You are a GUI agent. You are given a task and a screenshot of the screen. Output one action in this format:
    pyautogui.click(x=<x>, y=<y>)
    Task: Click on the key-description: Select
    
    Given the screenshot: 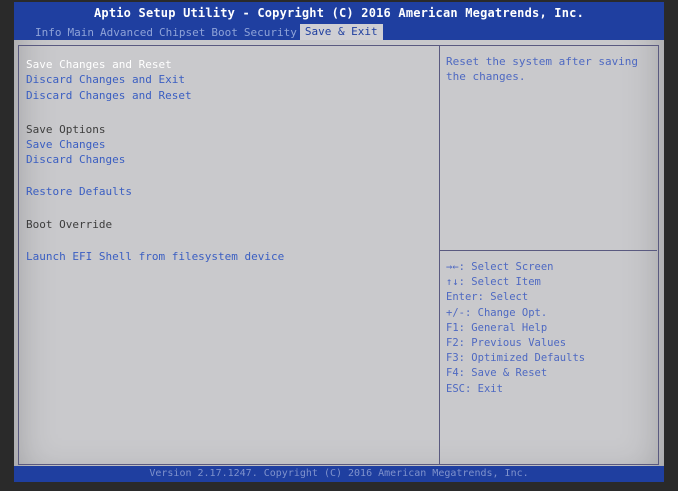 What is the action you would take?
    pyautogui.click(x=509, y=297)
    